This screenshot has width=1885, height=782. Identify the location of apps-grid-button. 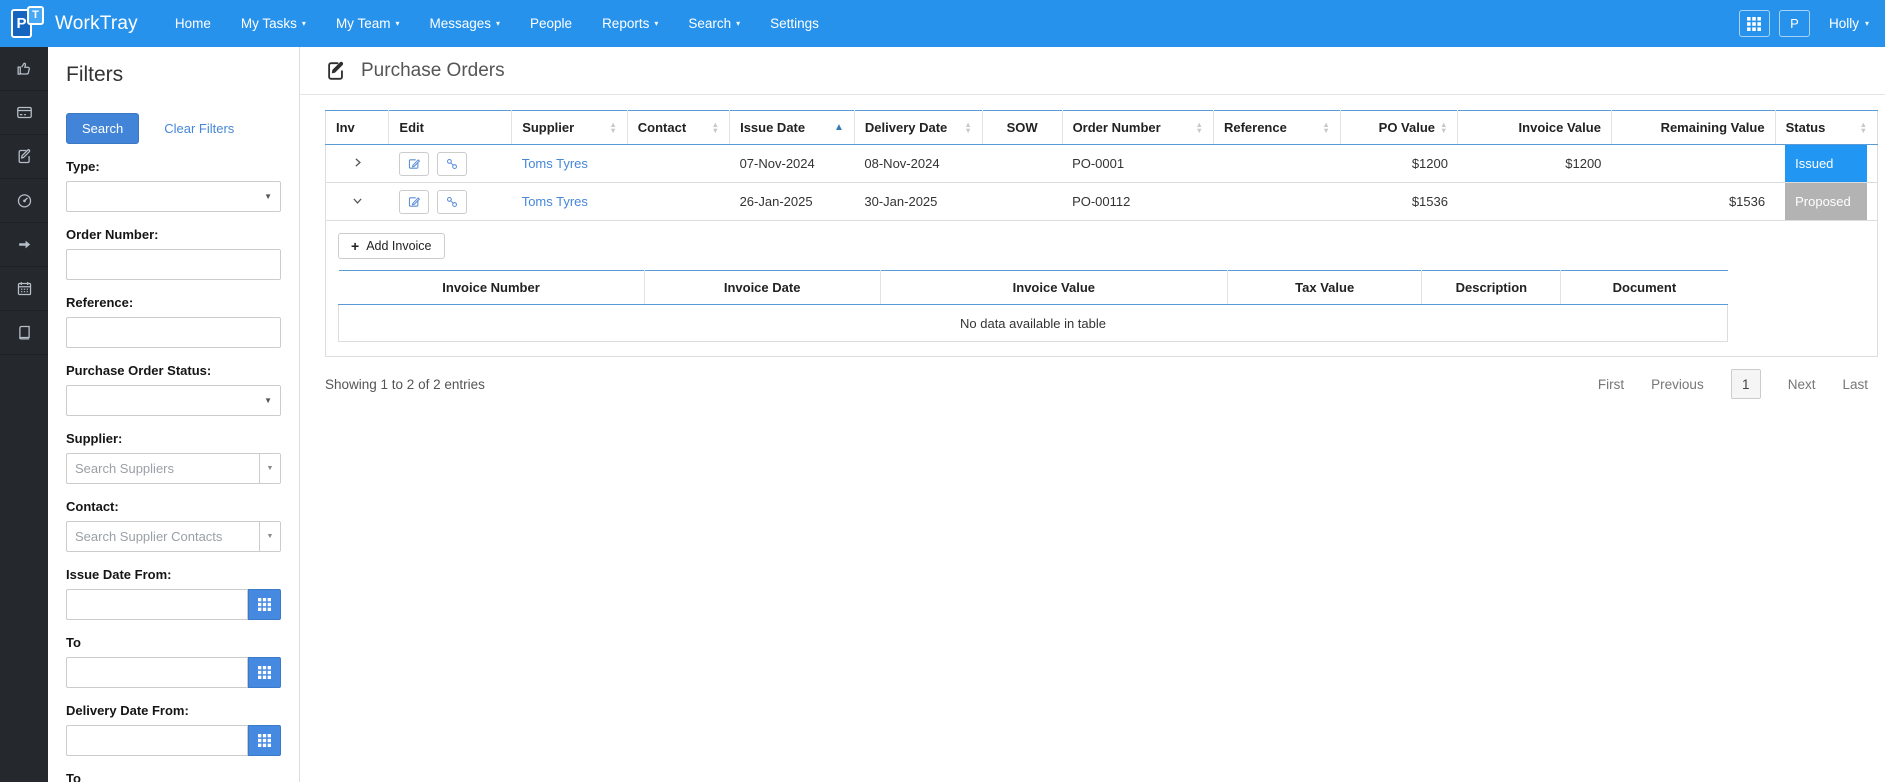
(1754, 23).